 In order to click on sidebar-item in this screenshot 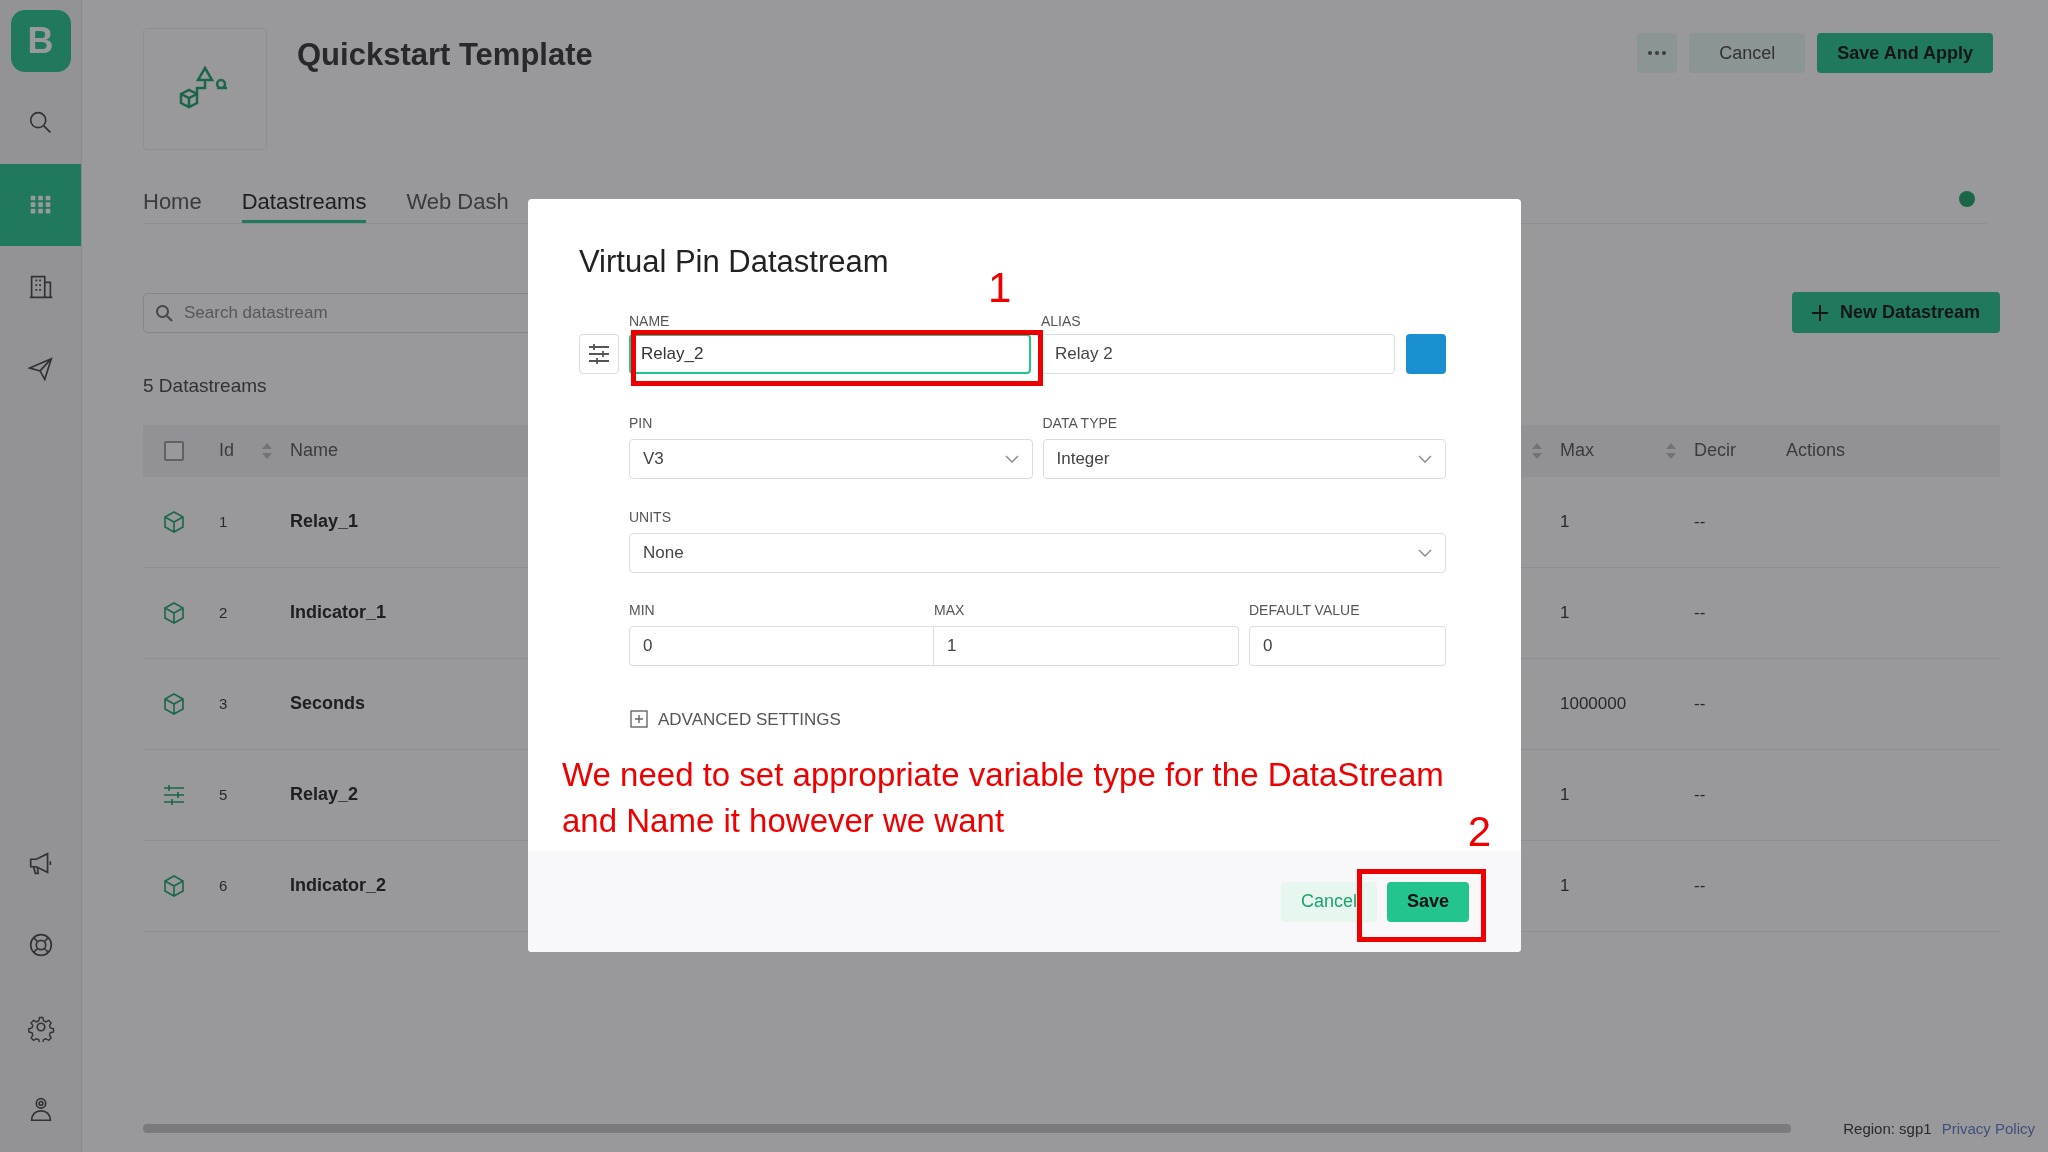, I will do `click(40, 205)`.